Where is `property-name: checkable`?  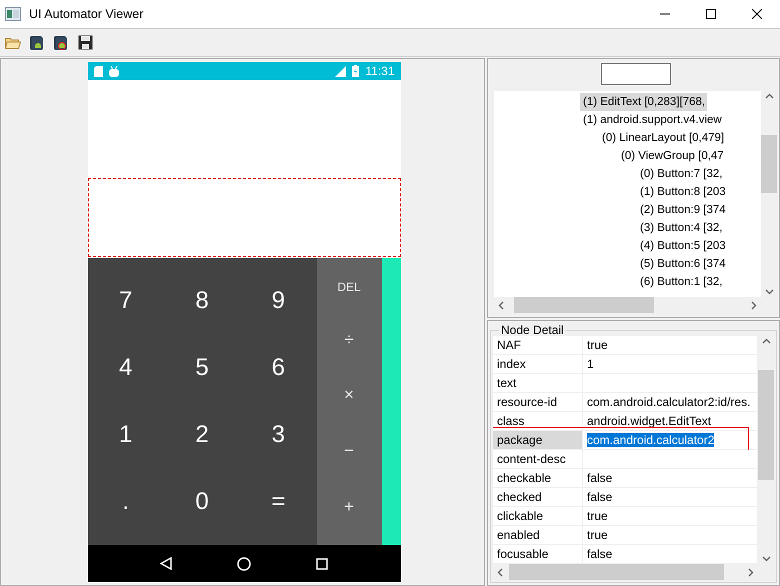
property-name: checkable is located at coordinates (538, 478).